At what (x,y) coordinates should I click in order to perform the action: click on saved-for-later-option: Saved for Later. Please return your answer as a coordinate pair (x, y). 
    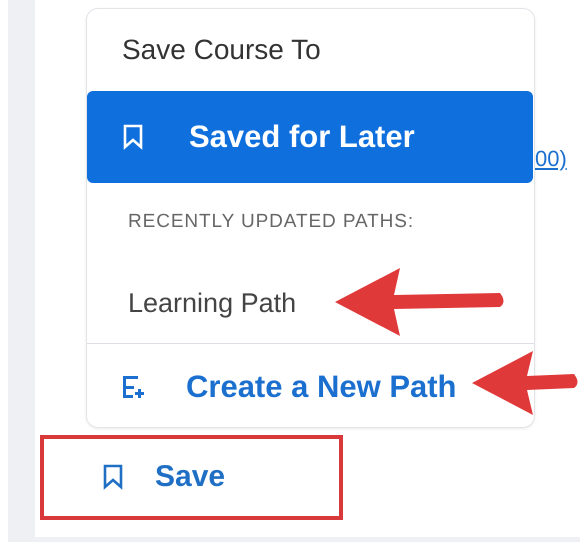
    Looking at the image, I should click on (310, 137).